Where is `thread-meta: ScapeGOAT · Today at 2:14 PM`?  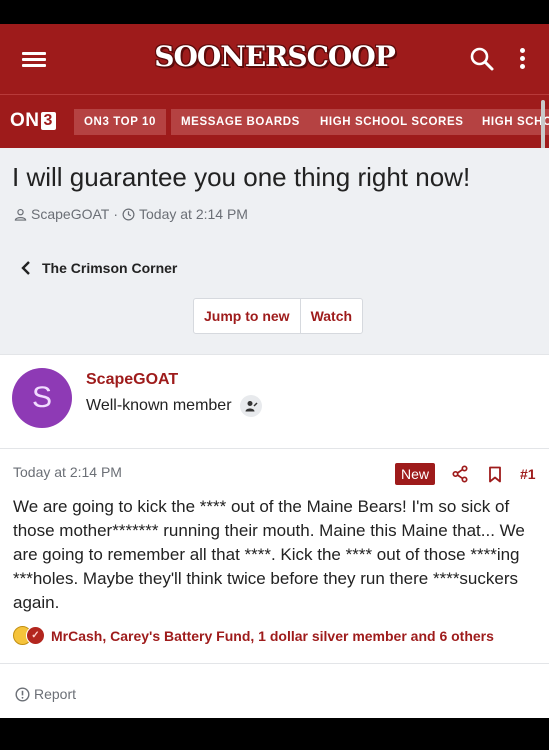
thread-meta: ScapeGOAT · Today at 2:14 PM is located at coordinates (131, 214).